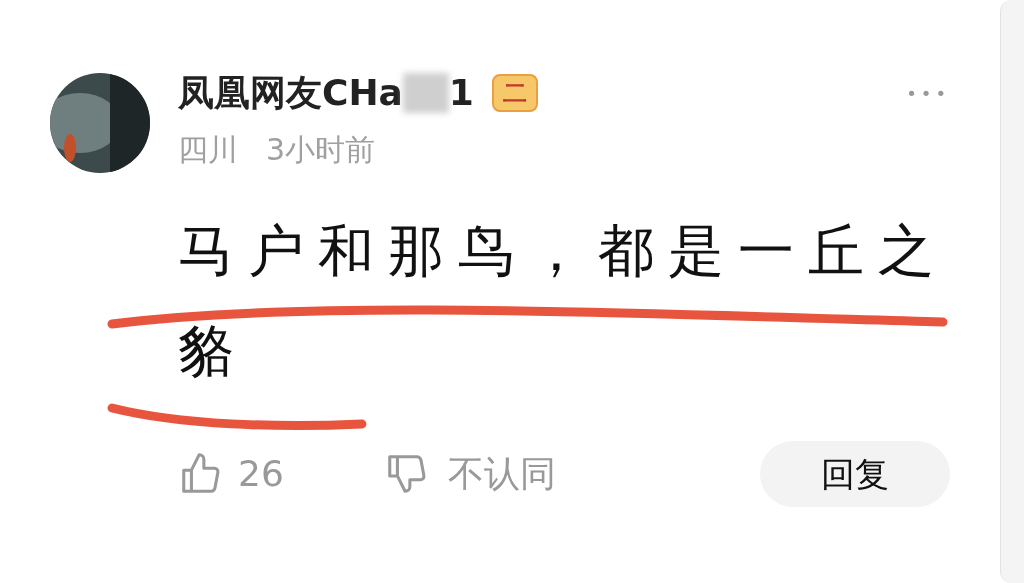 Image resolution: width=1024 pixels, height=583 pixels. I want to click on location-text: 四川, so click(208, 150).